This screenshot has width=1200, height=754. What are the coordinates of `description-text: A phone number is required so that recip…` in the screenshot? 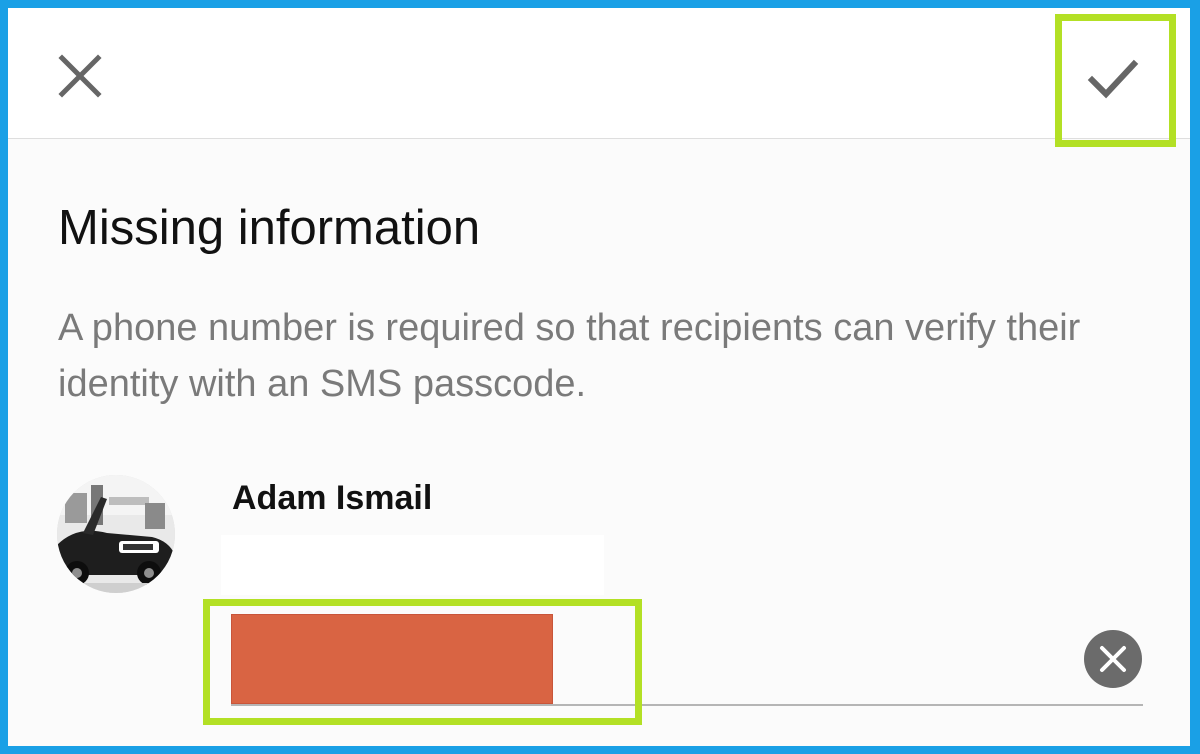 It's located at (569, 356).